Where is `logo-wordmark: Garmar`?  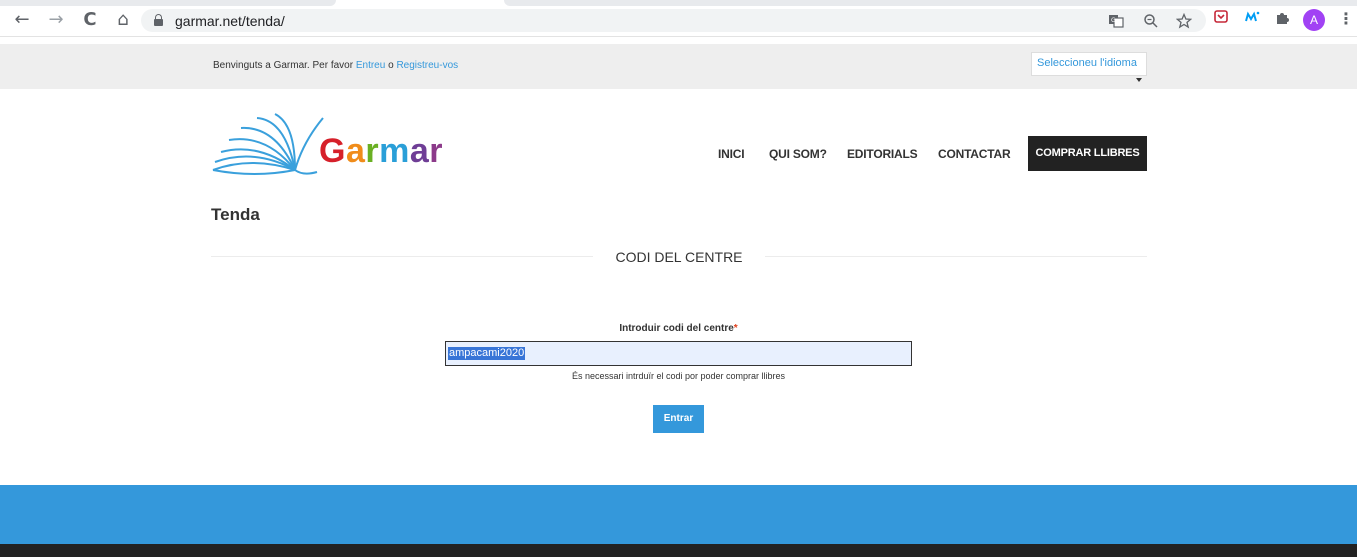
logo-wordmark: Garmar is located at coordinates (381, 151).